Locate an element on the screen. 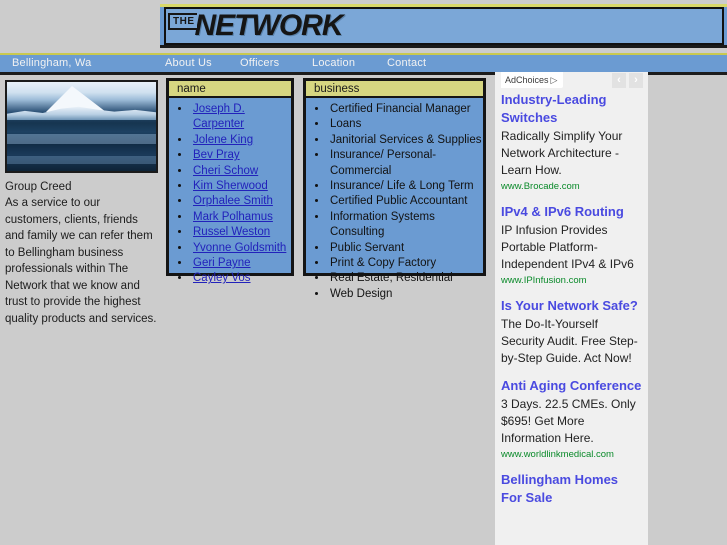 The height and width of the screenshot is (545, 727). logo-network-text: NETWORK is located at coordinates (269, 25).